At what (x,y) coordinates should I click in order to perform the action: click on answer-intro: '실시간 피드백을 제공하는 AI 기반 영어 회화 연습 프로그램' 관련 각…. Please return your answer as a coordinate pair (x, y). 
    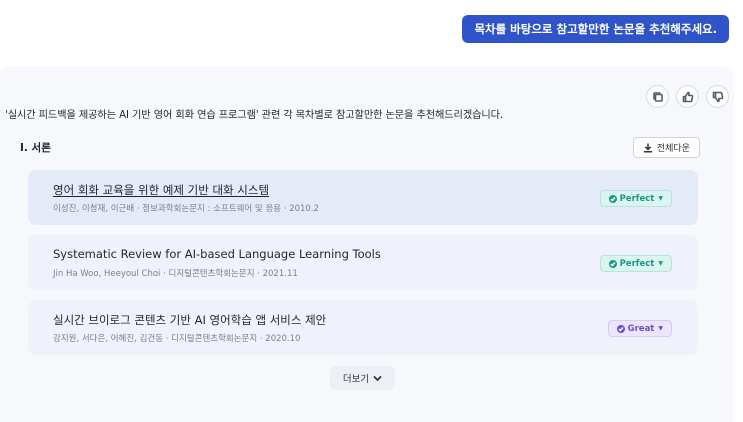
    Looking at the image, I should click on (254, 115).